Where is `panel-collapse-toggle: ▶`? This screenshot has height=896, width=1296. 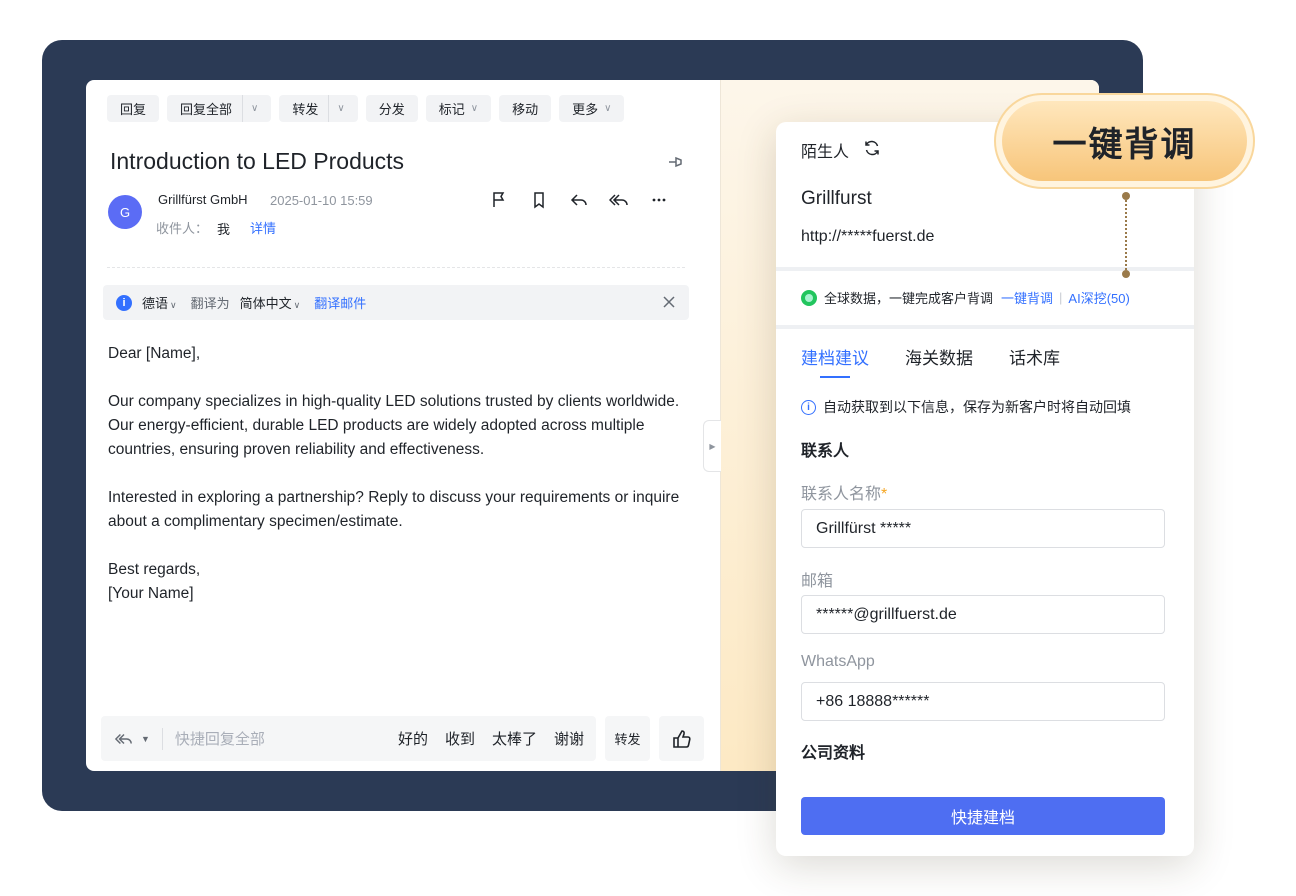
panel-collapse-toggle: ▶ is located at coordinates (712, 446).